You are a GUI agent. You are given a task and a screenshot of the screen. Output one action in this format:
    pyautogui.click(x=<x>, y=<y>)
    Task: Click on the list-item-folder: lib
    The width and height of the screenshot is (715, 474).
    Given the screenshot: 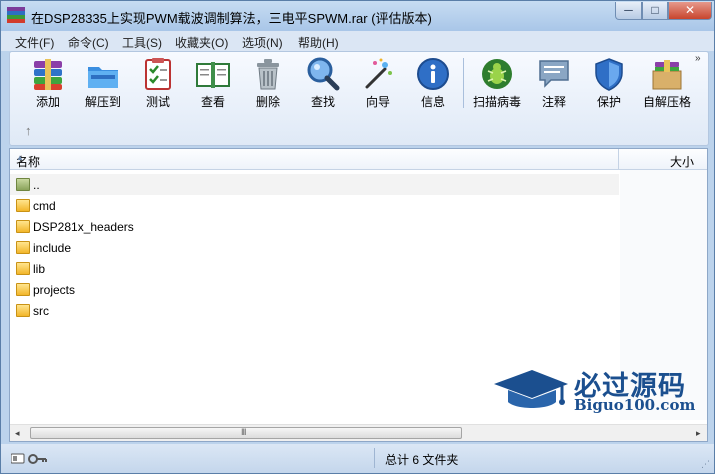 What is the action you would take?
    pyautogui.click(x=314, y=268)
    